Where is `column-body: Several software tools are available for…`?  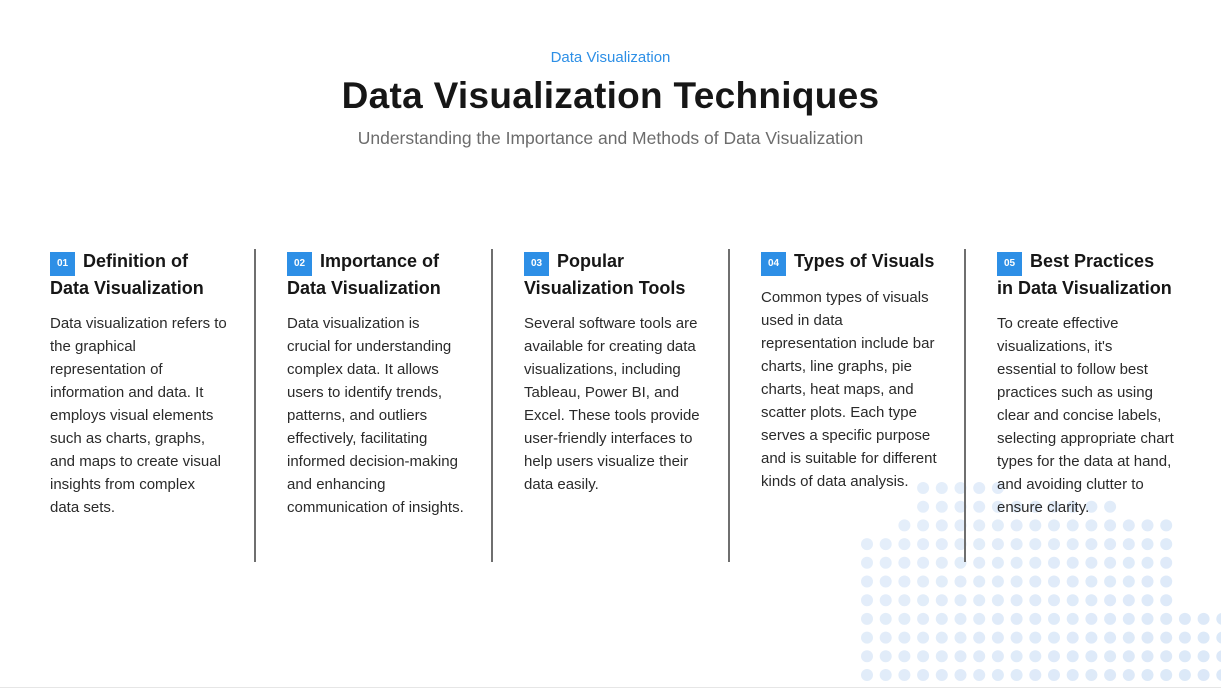 column-body: Several software tools are available for… is located at coordinates (612, 403).